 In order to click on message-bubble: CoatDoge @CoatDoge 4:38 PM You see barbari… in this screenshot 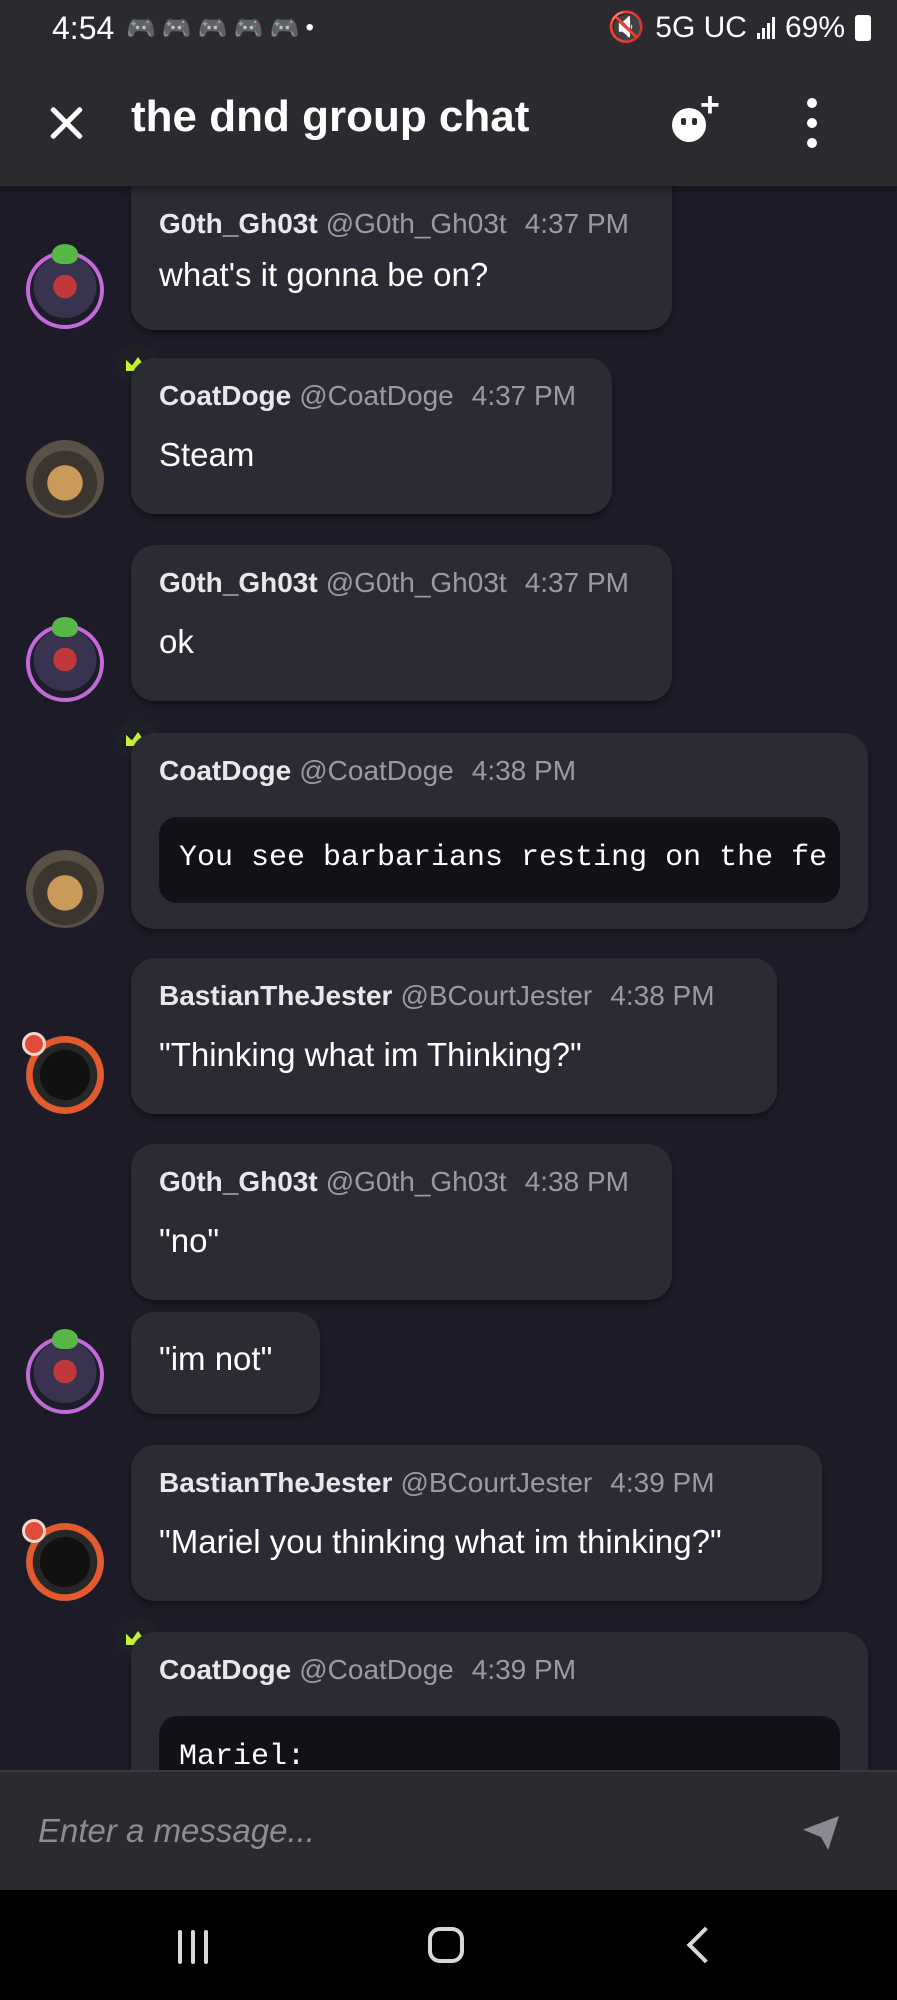, I will do `click(499, 831)`.